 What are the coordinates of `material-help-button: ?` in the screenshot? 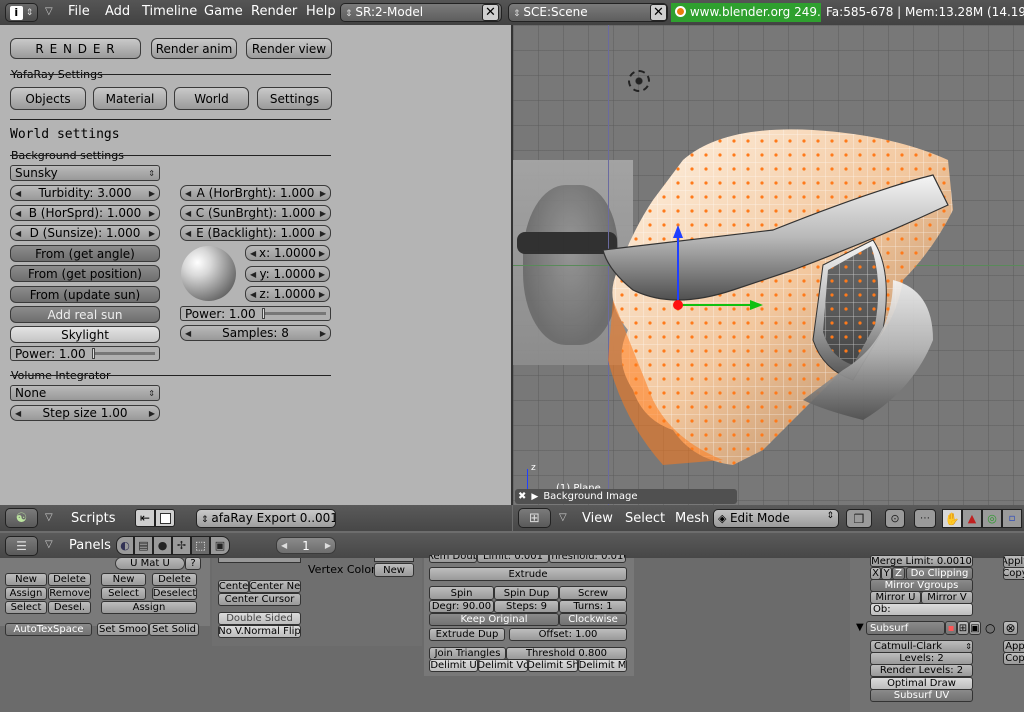 It's located at (193, 563).